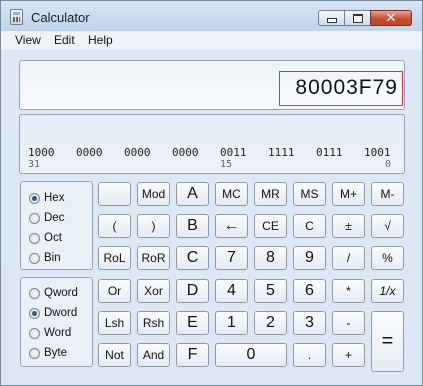 This screenshot has height=386, width=423. Describe the element at coordinates (114, 323) in the screenshot. I see `key-lsh: Lsh` at that location.